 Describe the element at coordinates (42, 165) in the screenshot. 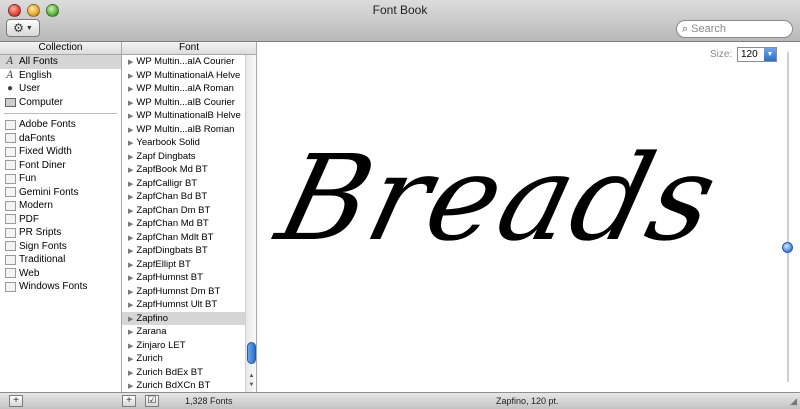

I see `collection-item-label: Font Diner` at that location.